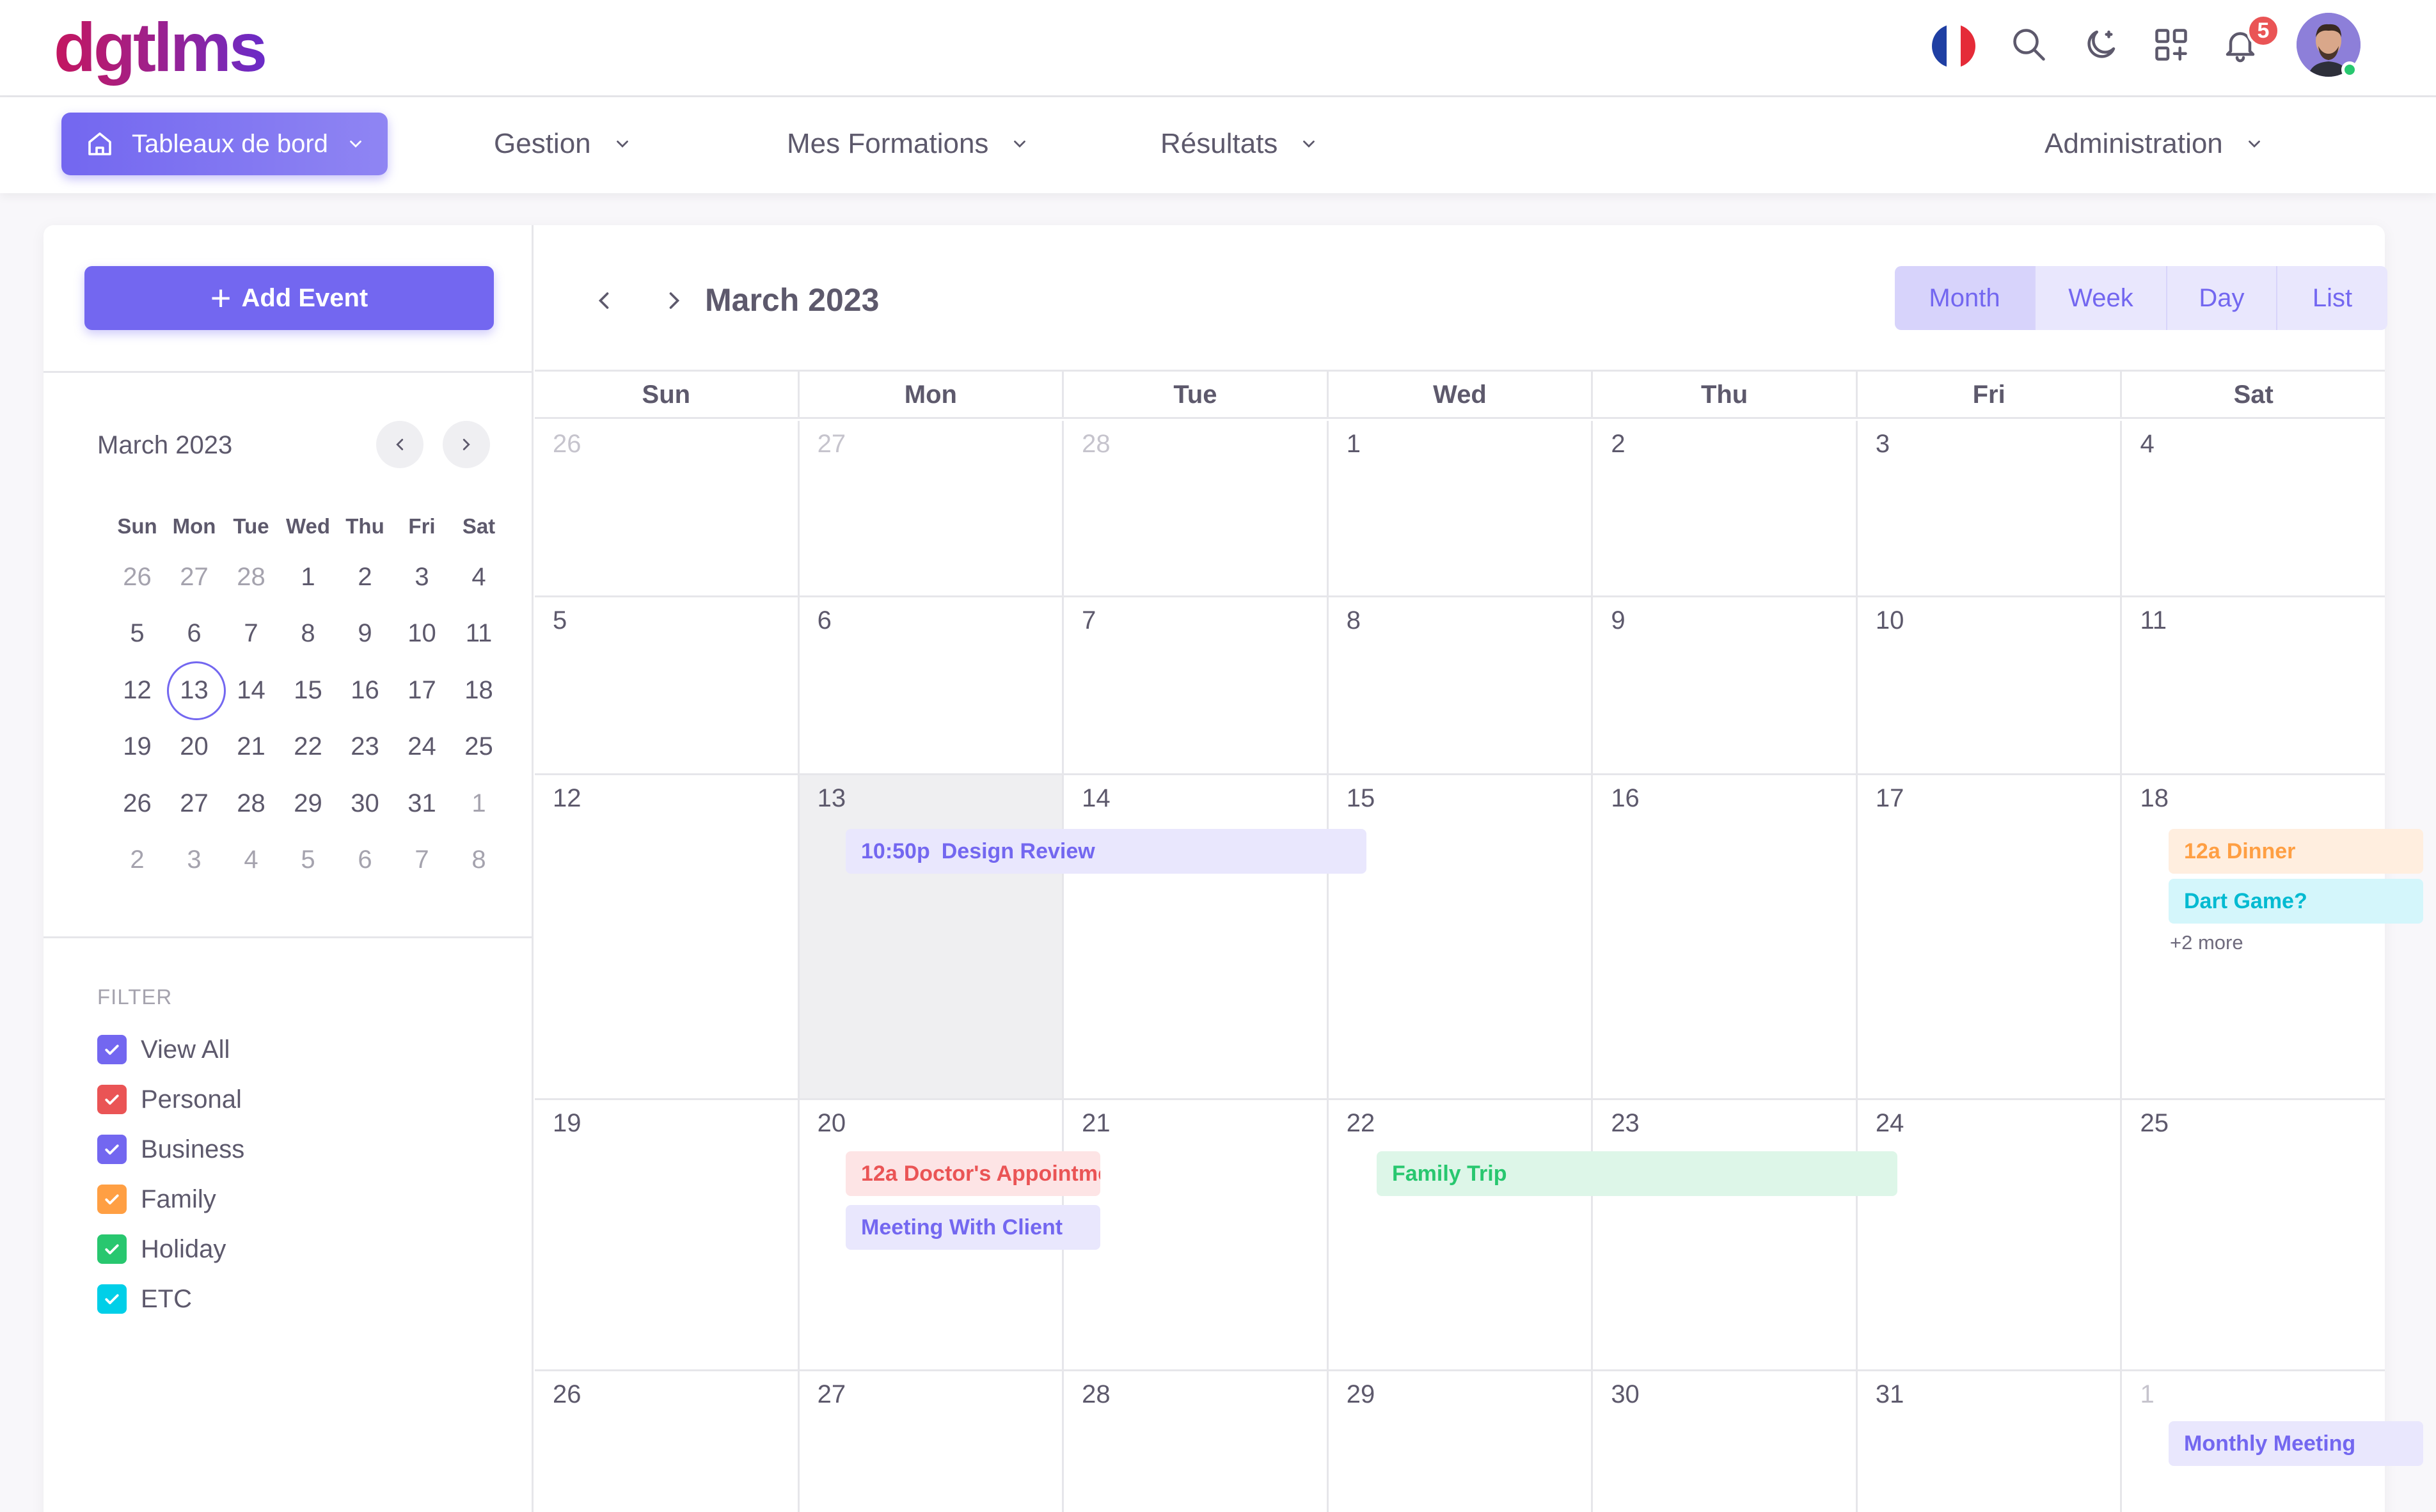 The width and height of the screenshot is (2436, 1512). What do you see at coordinates (1988, 508) in the screenshot?
I see `day-cell: 3` at bounding box center [1988, 508].